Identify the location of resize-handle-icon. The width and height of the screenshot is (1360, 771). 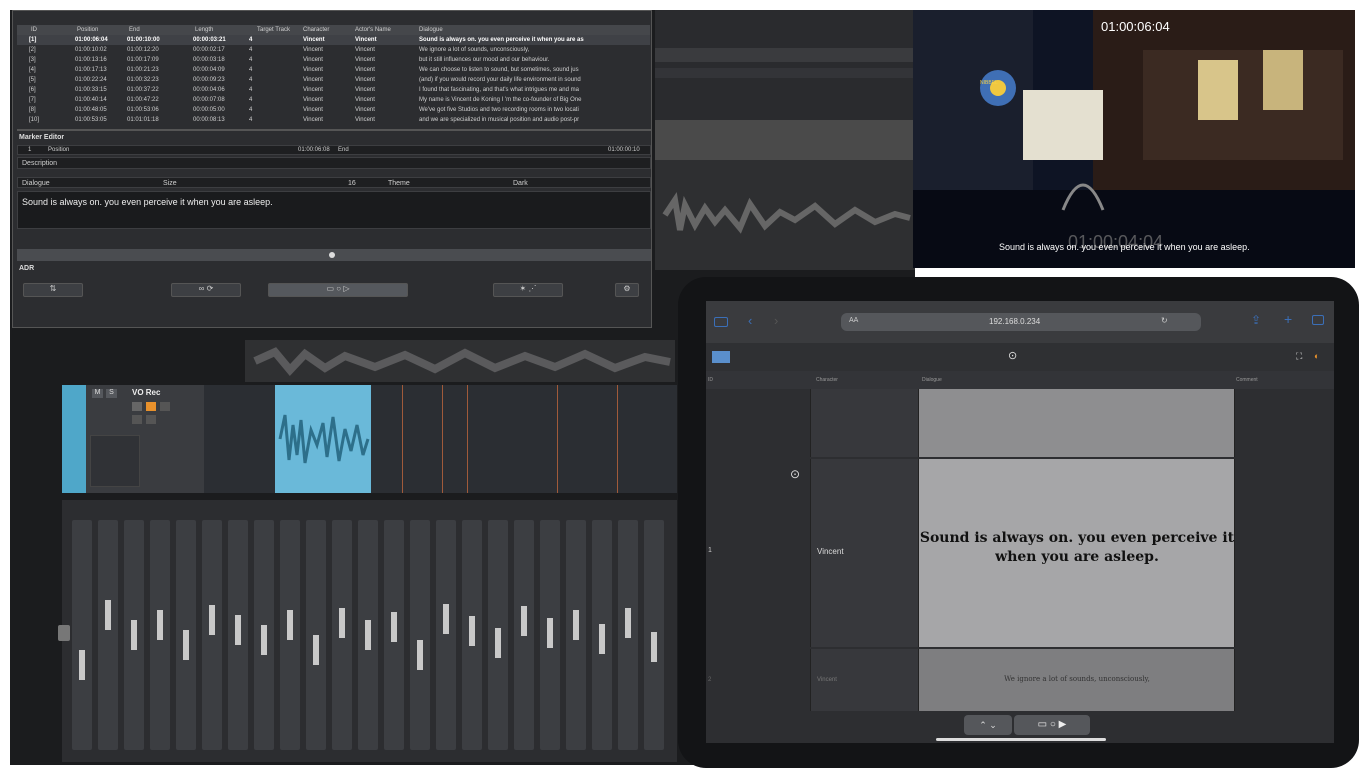
(332, 255).